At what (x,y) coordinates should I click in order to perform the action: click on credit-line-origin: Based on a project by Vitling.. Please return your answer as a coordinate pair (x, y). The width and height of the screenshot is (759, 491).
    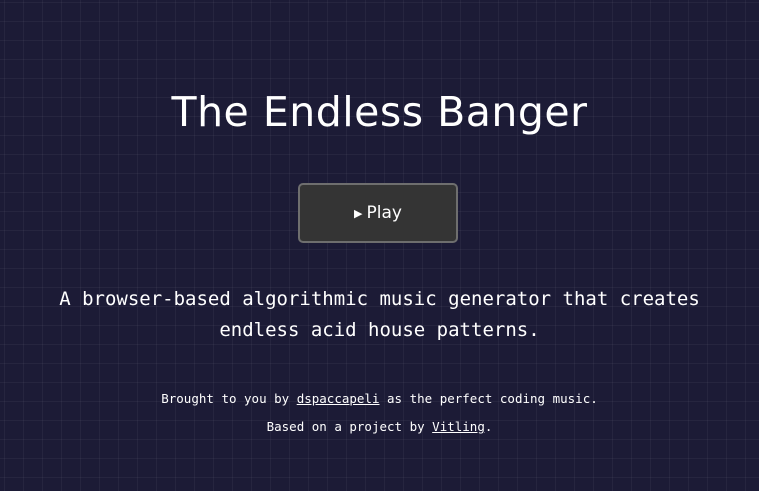
    Looking at the image, I should click on (379, 427).